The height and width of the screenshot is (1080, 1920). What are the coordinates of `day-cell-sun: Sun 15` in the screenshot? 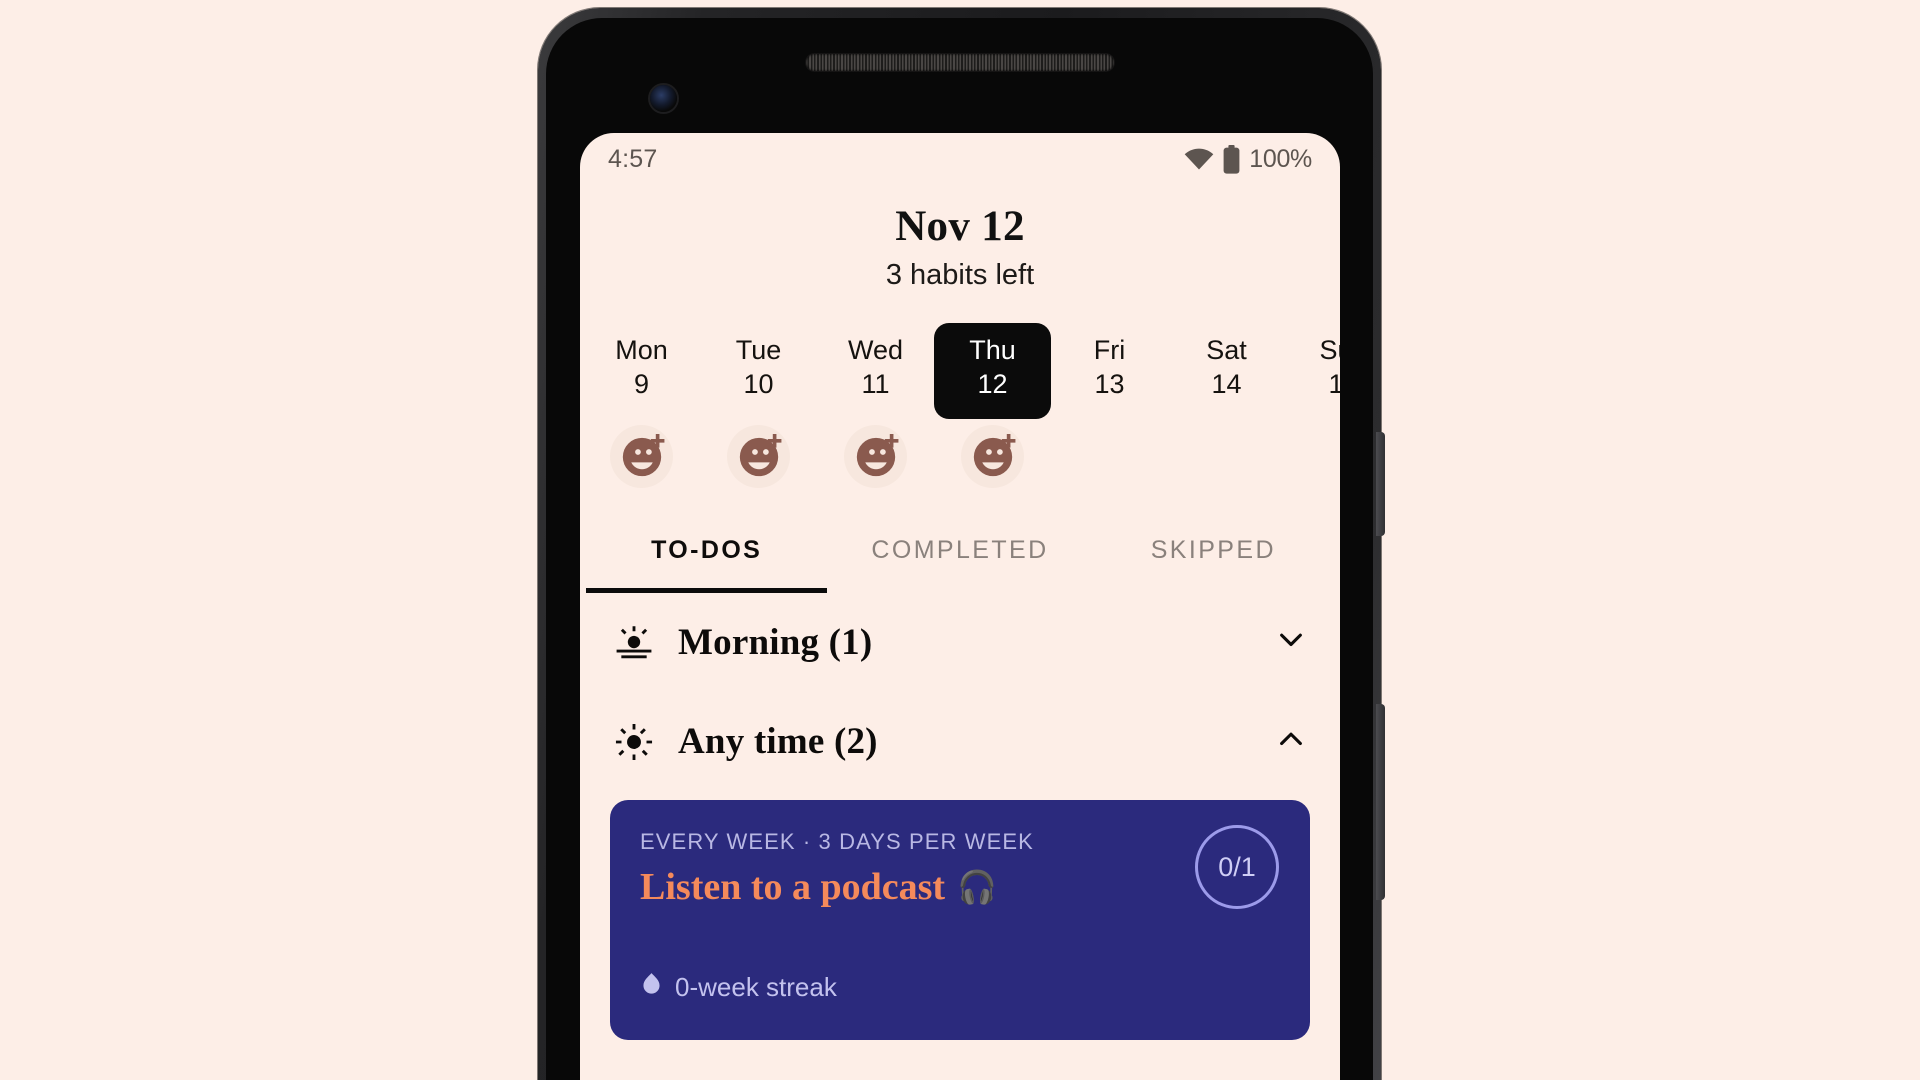 It's located at (1312, 371).